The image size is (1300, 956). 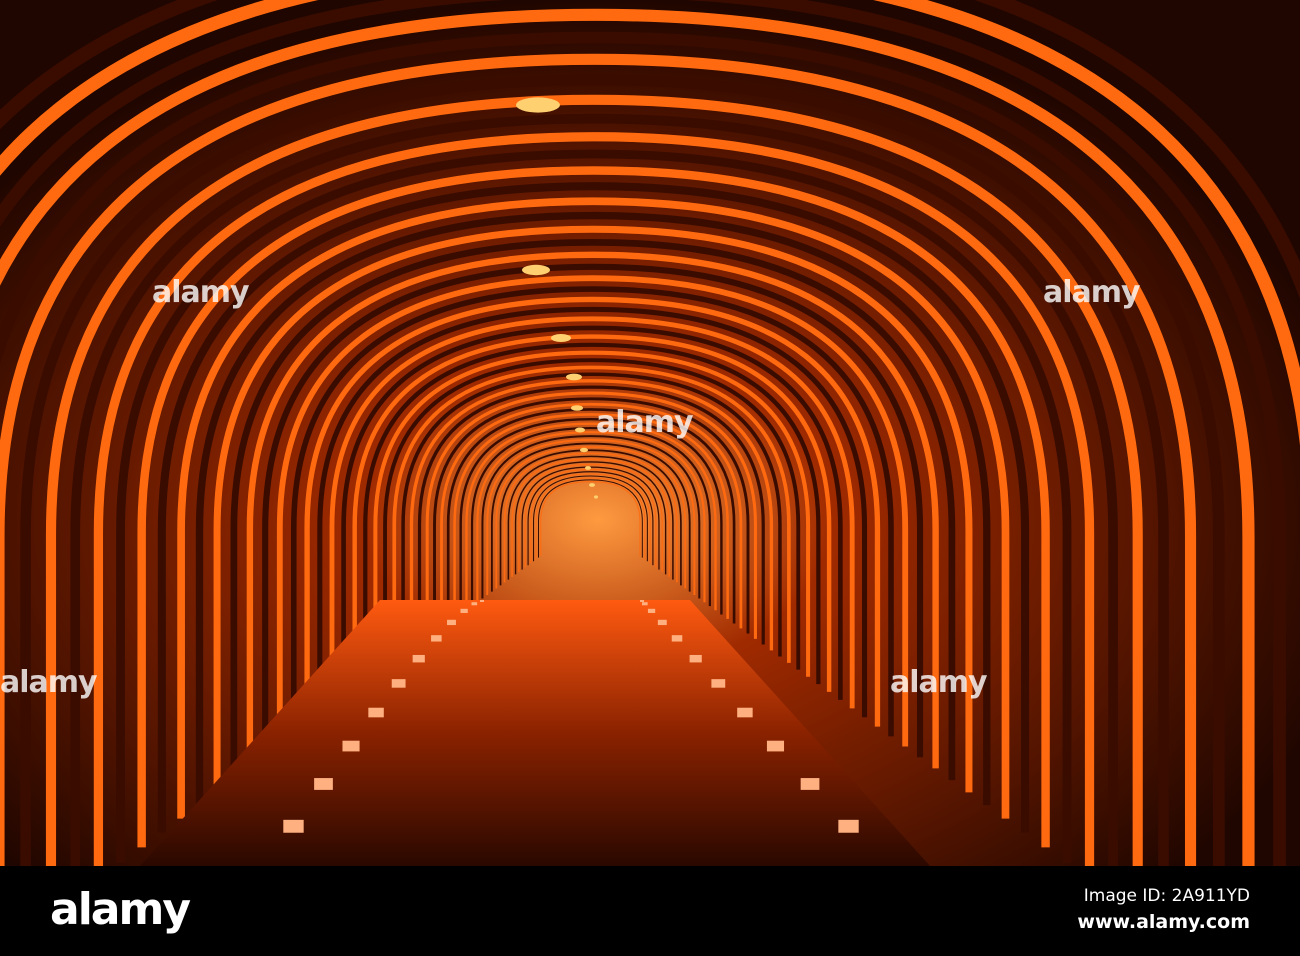 What do you see at coordinates (650, 911) in the screenshot?
I see `footer-bar: alamy Image ID: 2A911YD www.alamy.com` at bounding box center [650, 911].